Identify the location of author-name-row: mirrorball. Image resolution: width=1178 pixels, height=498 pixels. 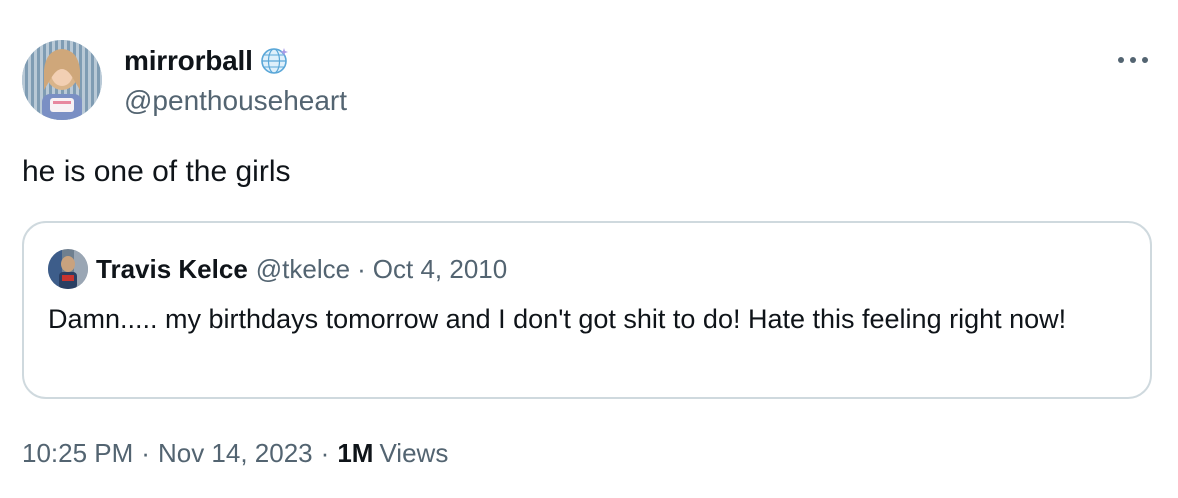
(206, 61).